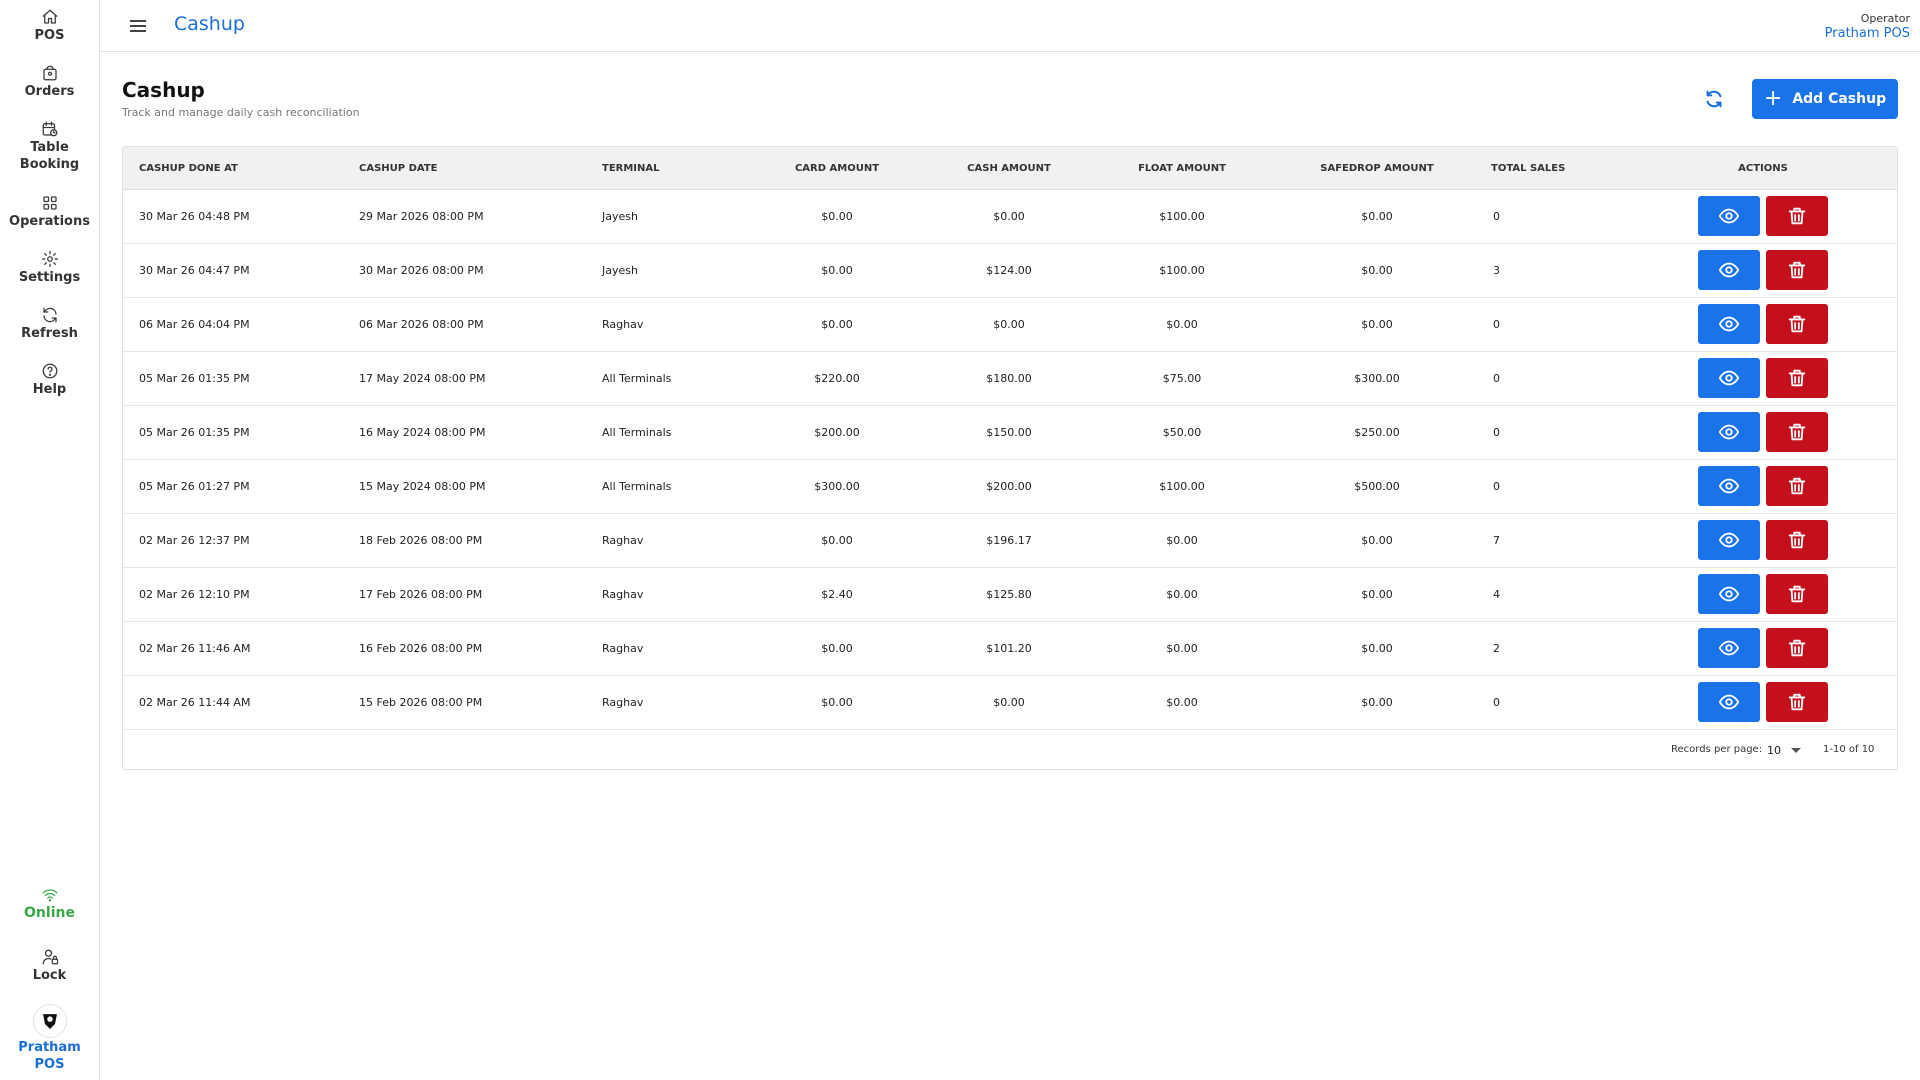  What do you see at coordinates (1528, 168) in the screenshot?
I see `column-header-total-sales: TOTAL SALES` at bounding box center [1528, 168].